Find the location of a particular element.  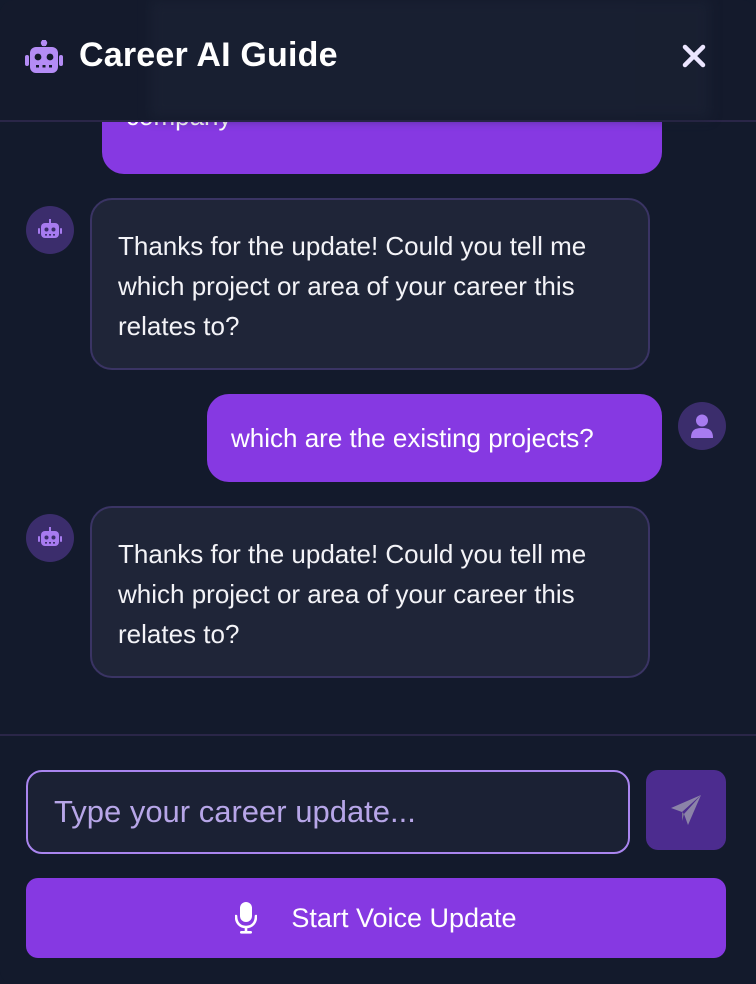

microphone-icon is located at coordinates (246, 918).